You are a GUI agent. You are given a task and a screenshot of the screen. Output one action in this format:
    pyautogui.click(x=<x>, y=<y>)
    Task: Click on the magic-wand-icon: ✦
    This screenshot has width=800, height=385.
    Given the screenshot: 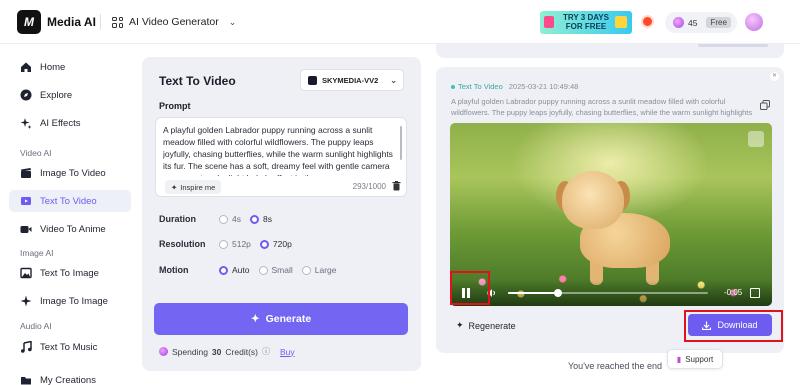 What is the action you would take?
    pyautogui.click(x=174, y=187)
    